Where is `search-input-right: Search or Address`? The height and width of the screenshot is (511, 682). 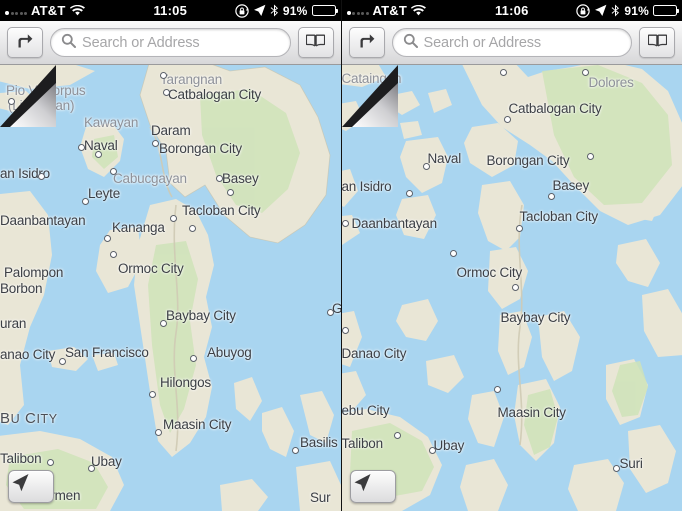 search-input-right: Search or Address is located at coordinates (511, 42).